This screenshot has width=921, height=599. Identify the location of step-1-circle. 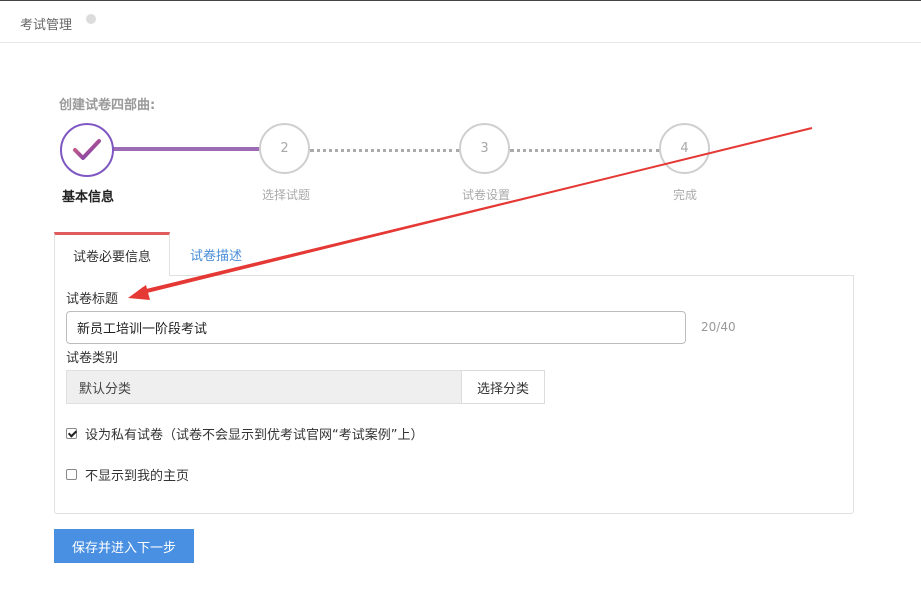
(87, 150).